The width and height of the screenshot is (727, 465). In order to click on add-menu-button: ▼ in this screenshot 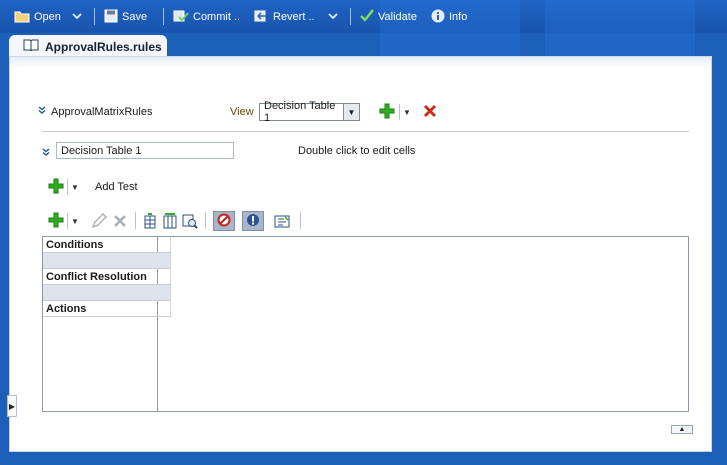, I will do `click(407, 112)`.